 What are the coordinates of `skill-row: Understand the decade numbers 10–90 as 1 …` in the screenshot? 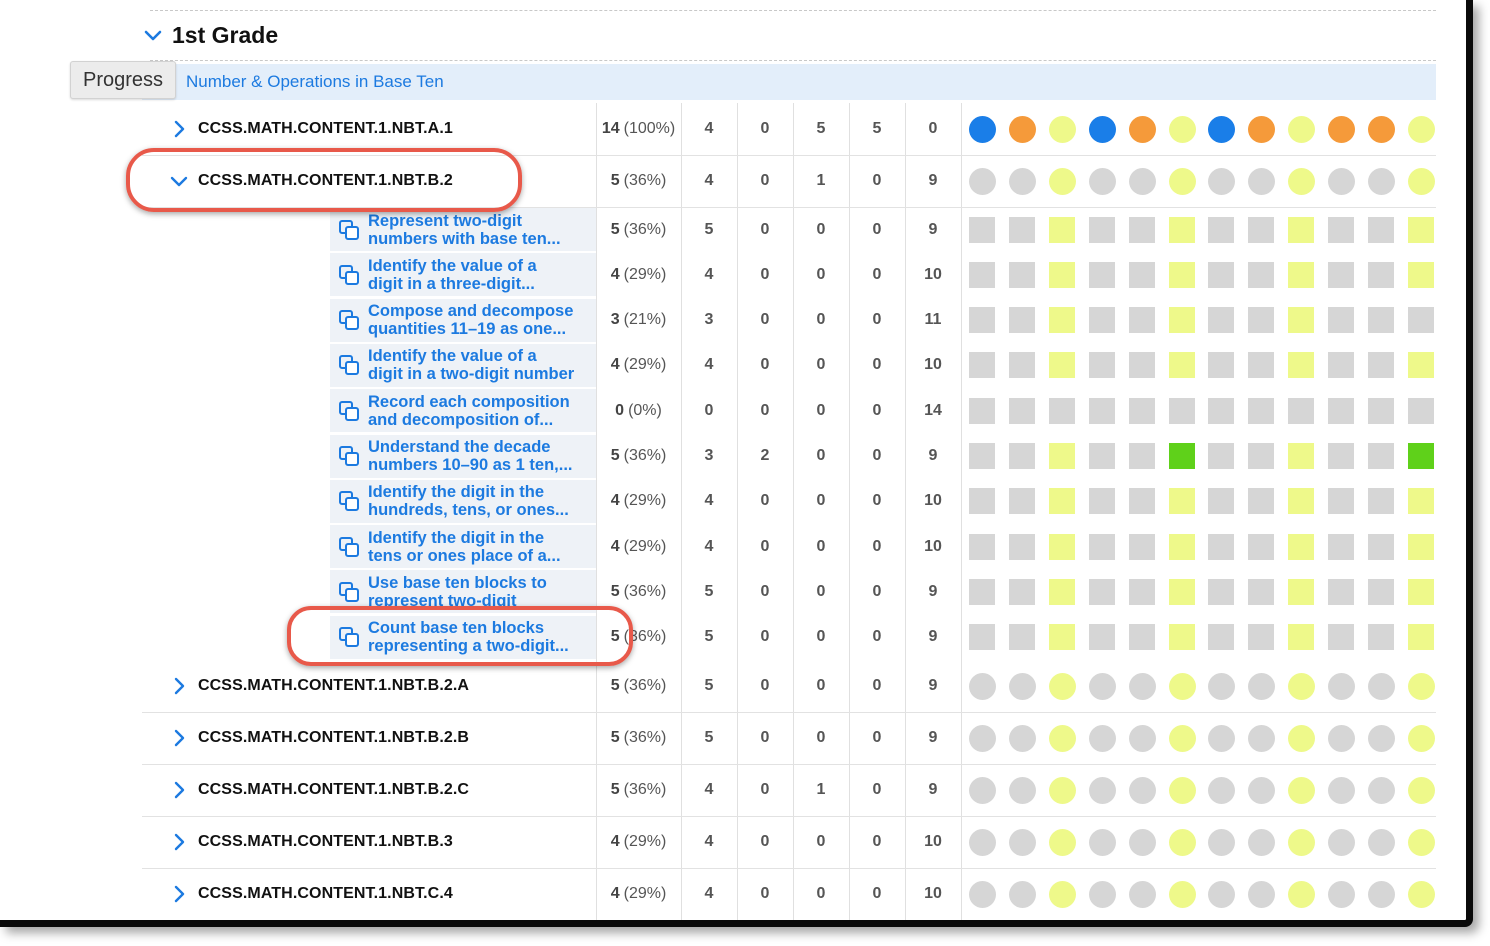 It's located at (789, 456).